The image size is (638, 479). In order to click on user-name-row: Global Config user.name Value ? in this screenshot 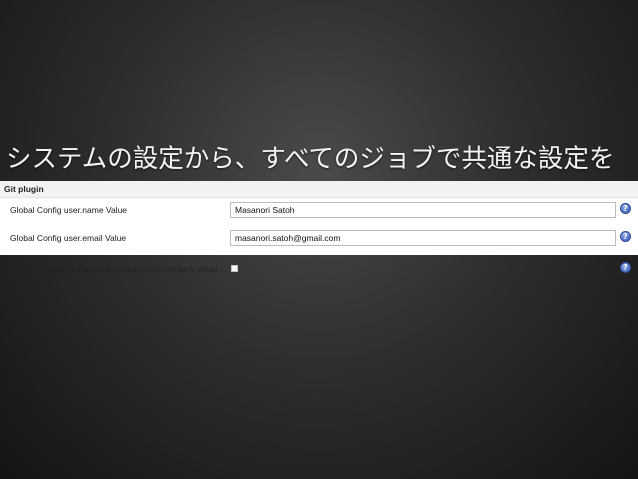, I will do `click(319, 211)`.